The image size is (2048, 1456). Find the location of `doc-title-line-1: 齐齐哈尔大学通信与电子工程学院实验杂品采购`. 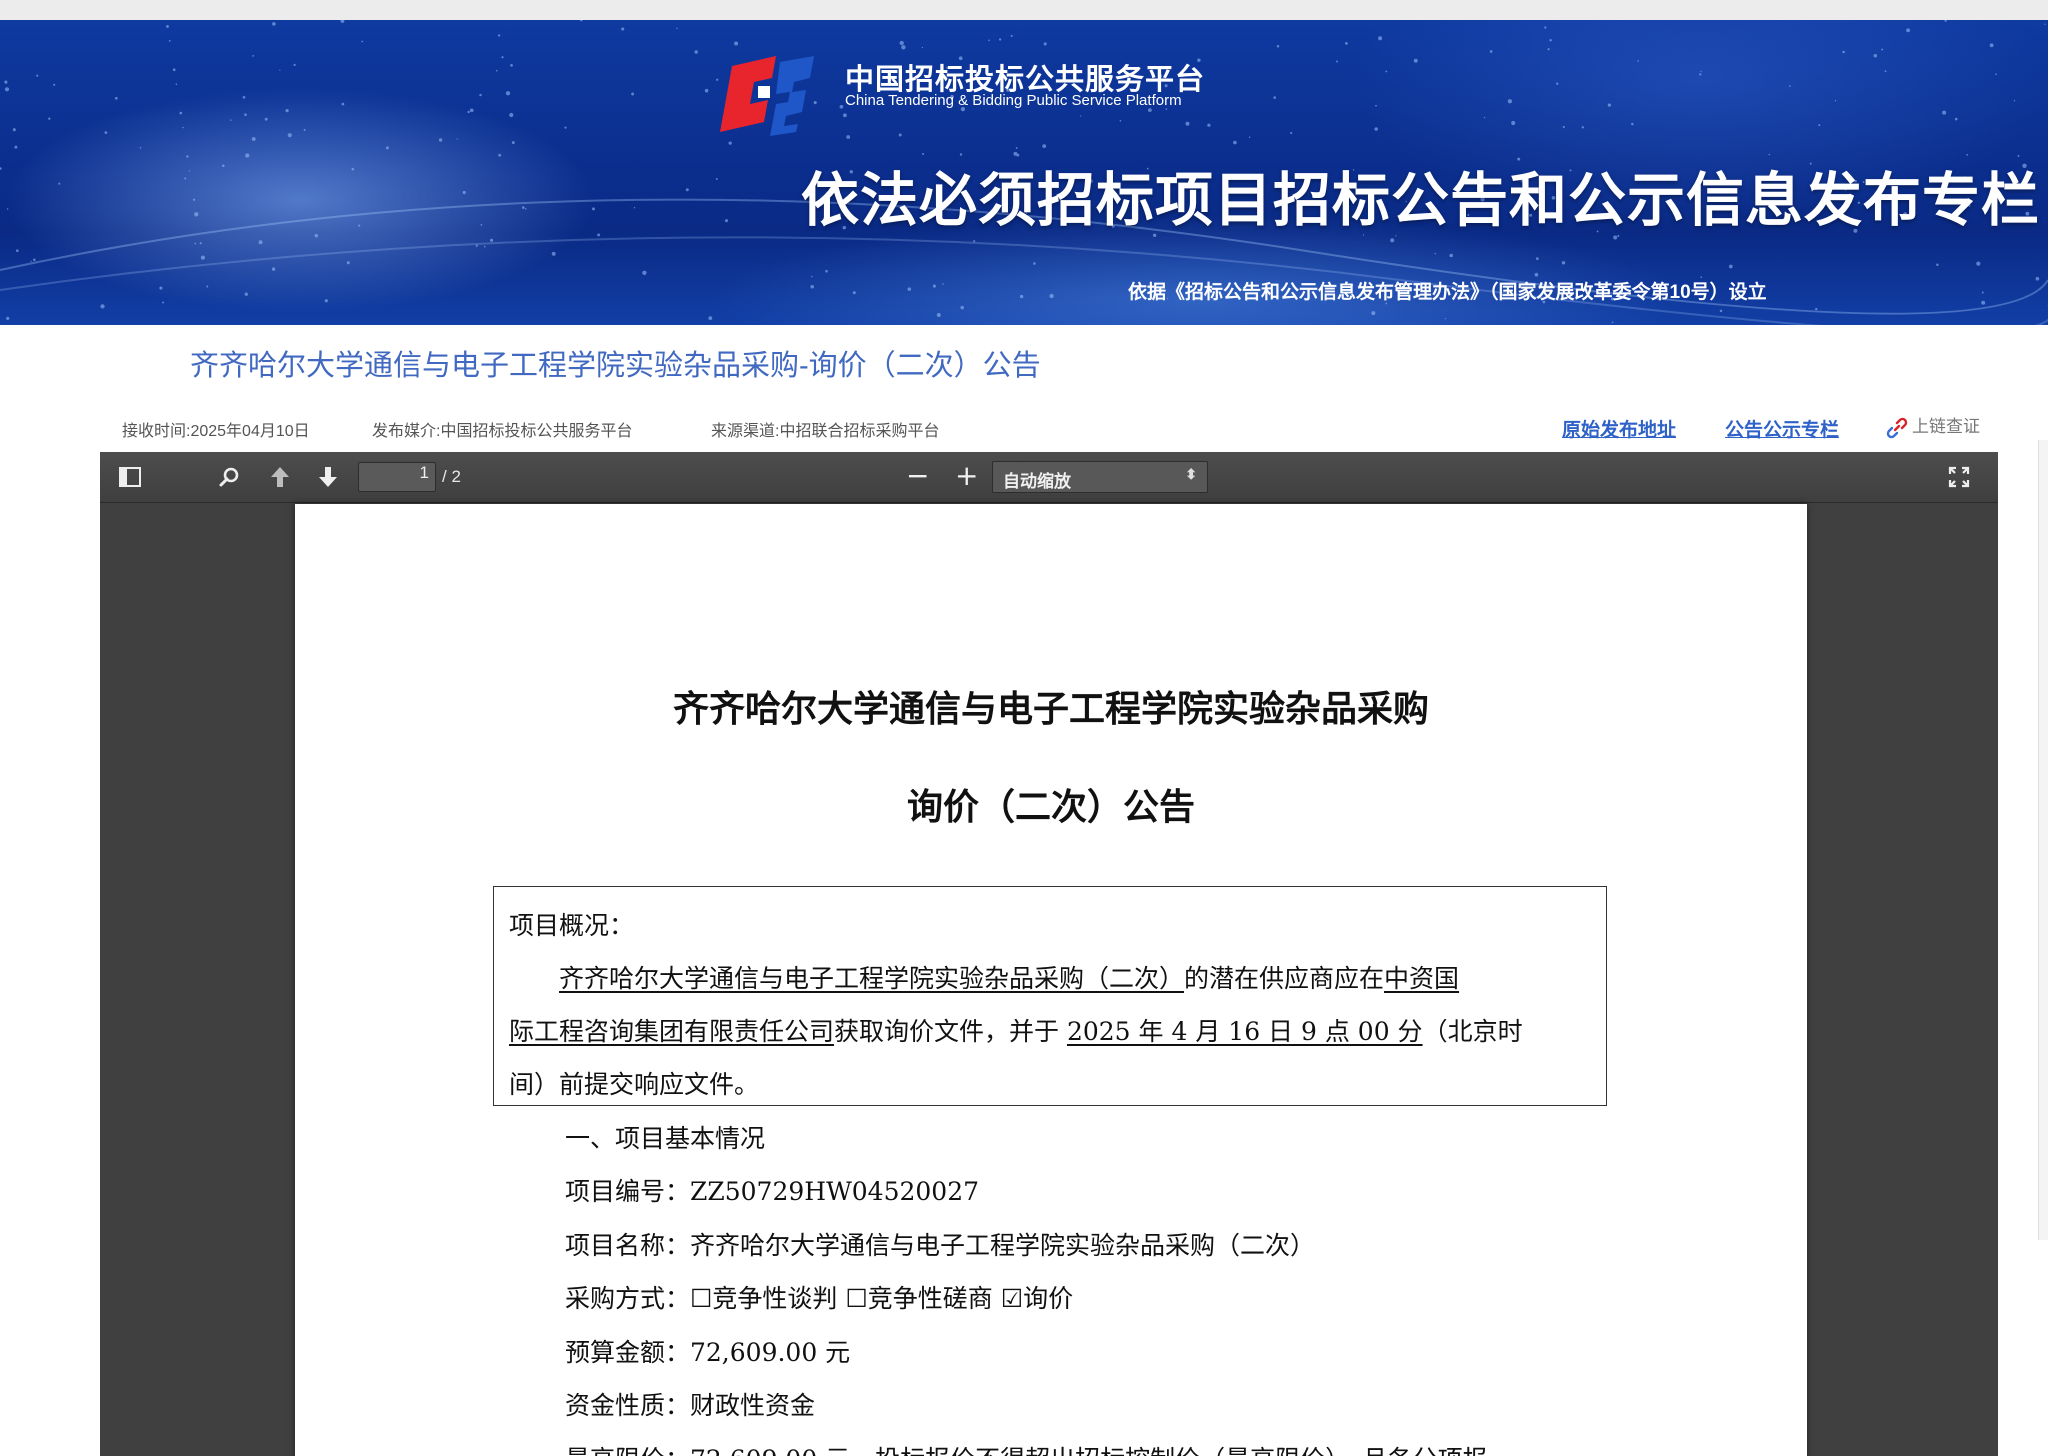

doc-title-line-1: 齐齐哈尔大学通信与电子工程学院实验杂品采购 is located at coordinates (1050, 709).